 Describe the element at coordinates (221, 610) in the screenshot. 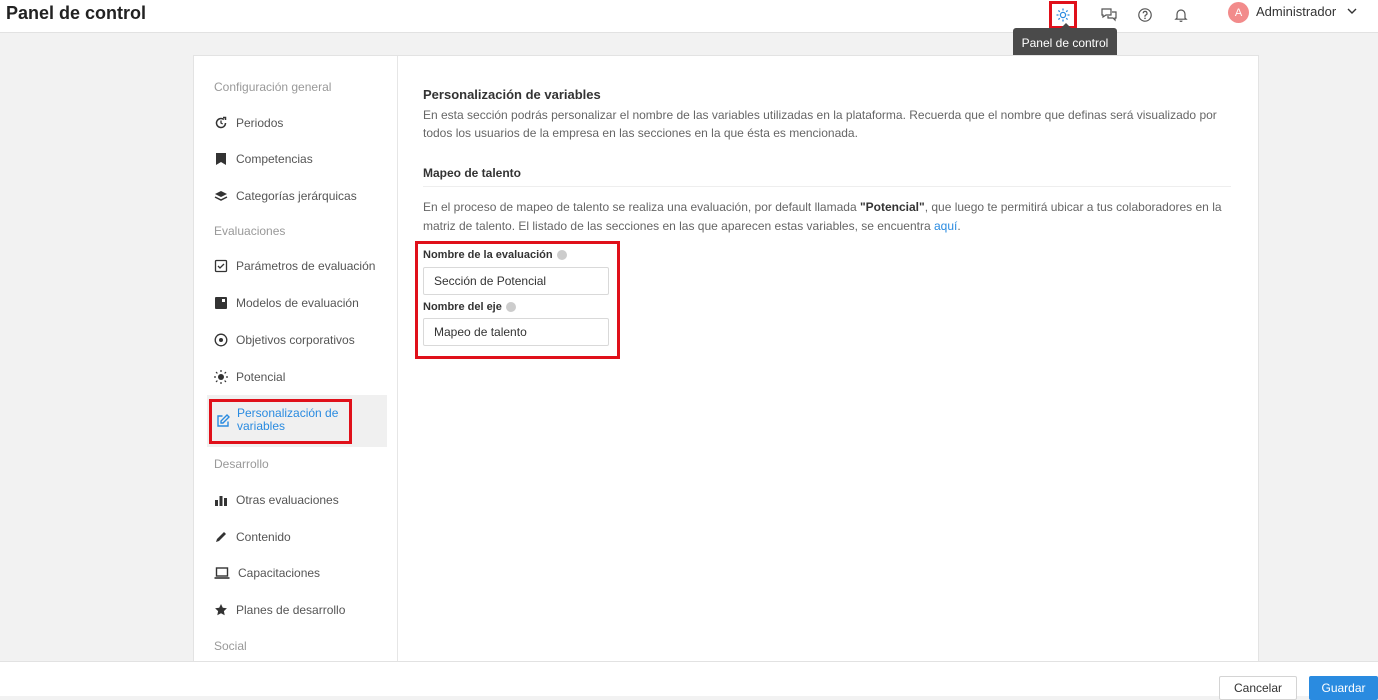

I see `star-icon` at that location.